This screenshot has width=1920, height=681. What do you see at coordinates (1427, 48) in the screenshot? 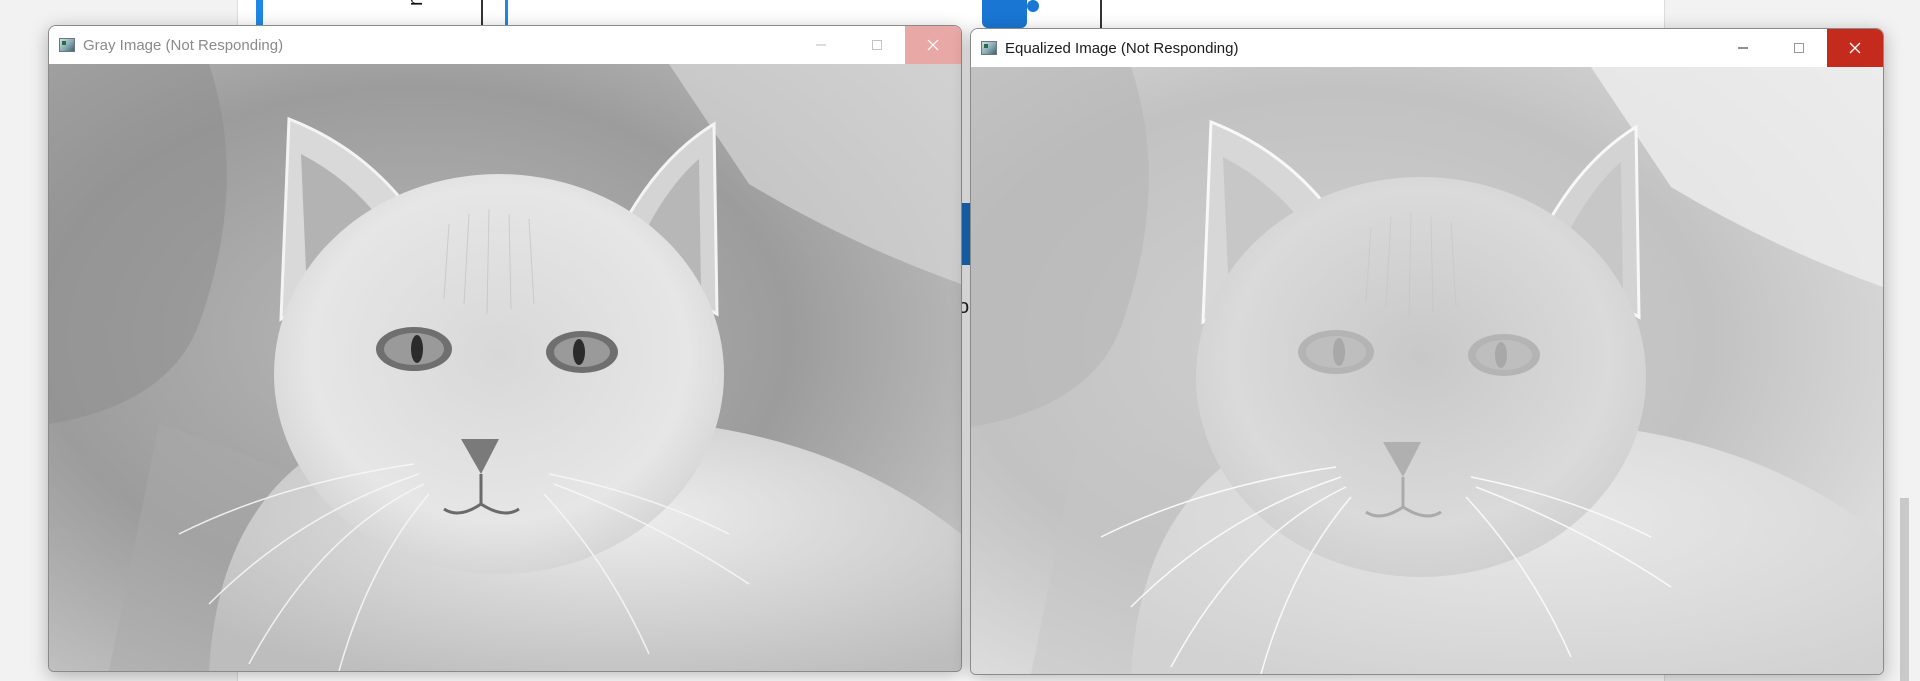
I see `title-bar: Equalized Image (Not Responding)` at bounding box center [1427, 48].